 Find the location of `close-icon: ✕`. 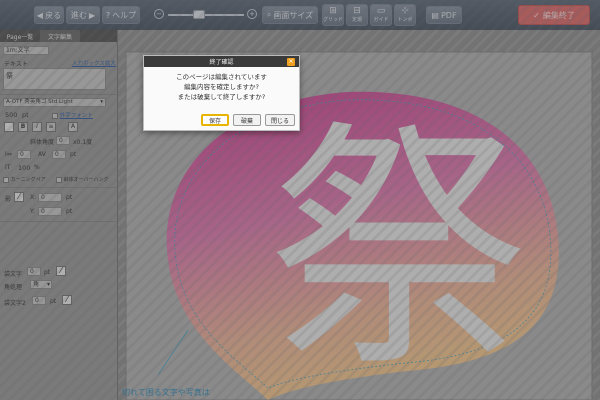

close-icon: ✕ is located at coordinates (291, 62).